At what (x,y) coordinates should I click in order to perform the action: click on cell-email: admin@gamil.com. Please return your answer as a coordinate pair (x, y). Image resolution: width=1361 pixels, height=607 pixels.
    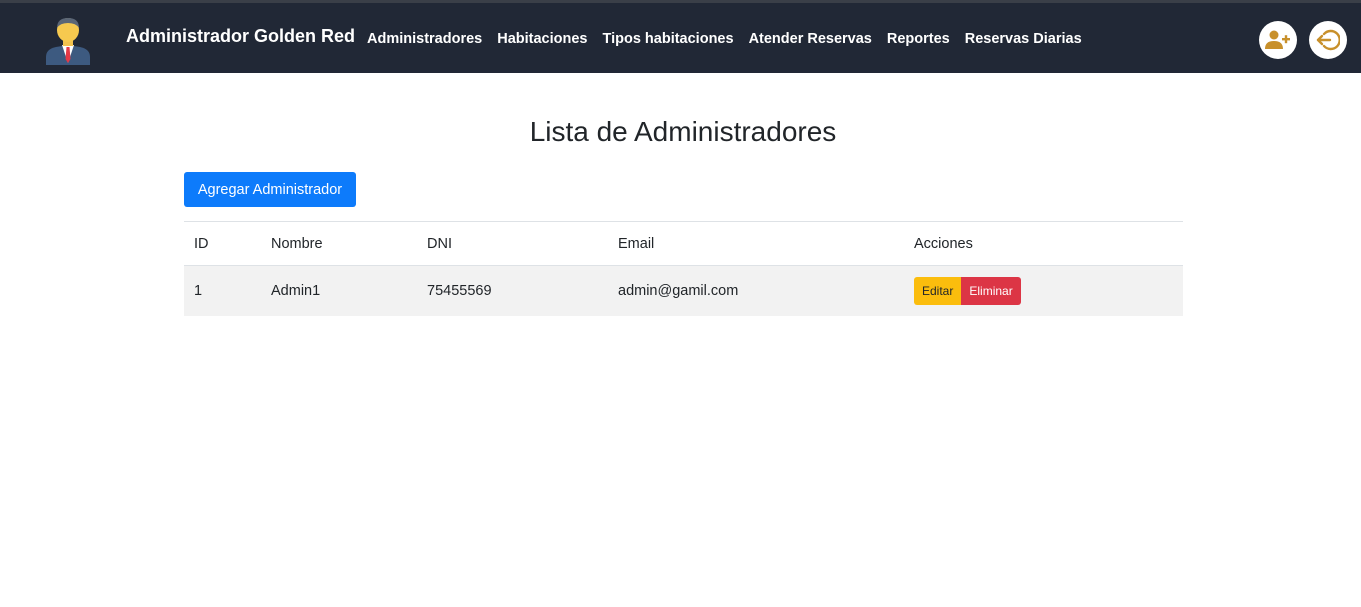
    Looking at the image, I should click on (756, 290).